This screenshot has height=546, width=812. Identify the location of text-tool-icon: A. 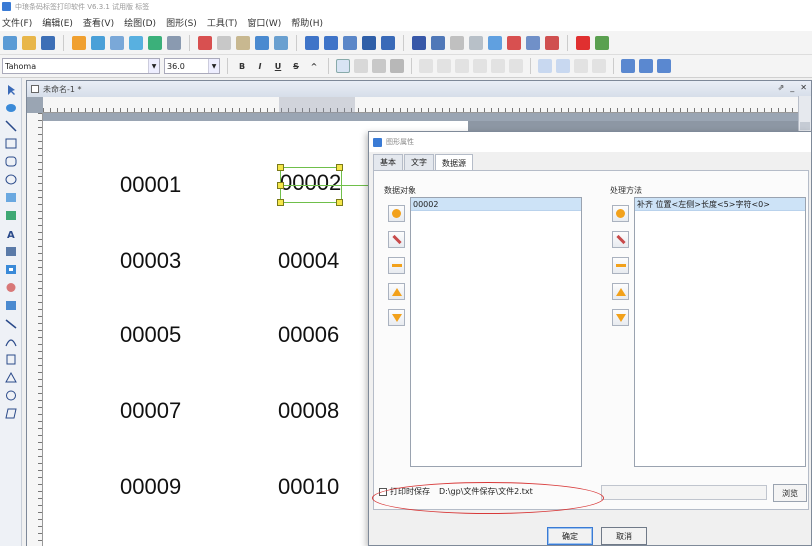
(11, 233).